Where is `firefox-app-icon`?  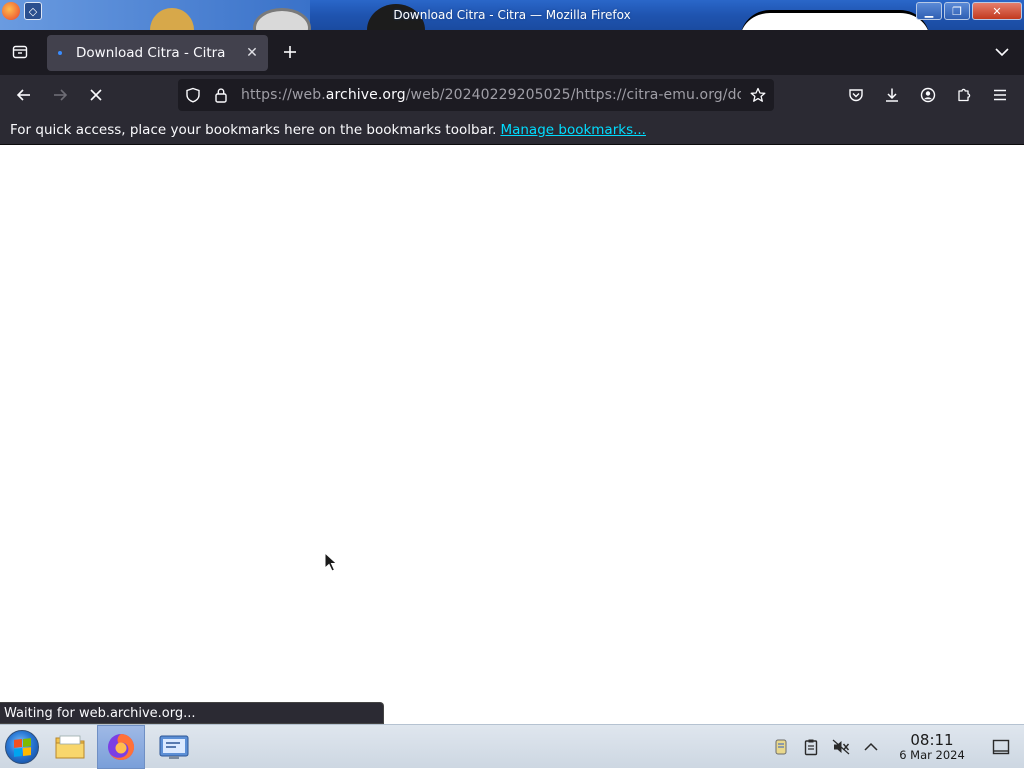
firefox-app-icon is located at coordinates (11, 11).